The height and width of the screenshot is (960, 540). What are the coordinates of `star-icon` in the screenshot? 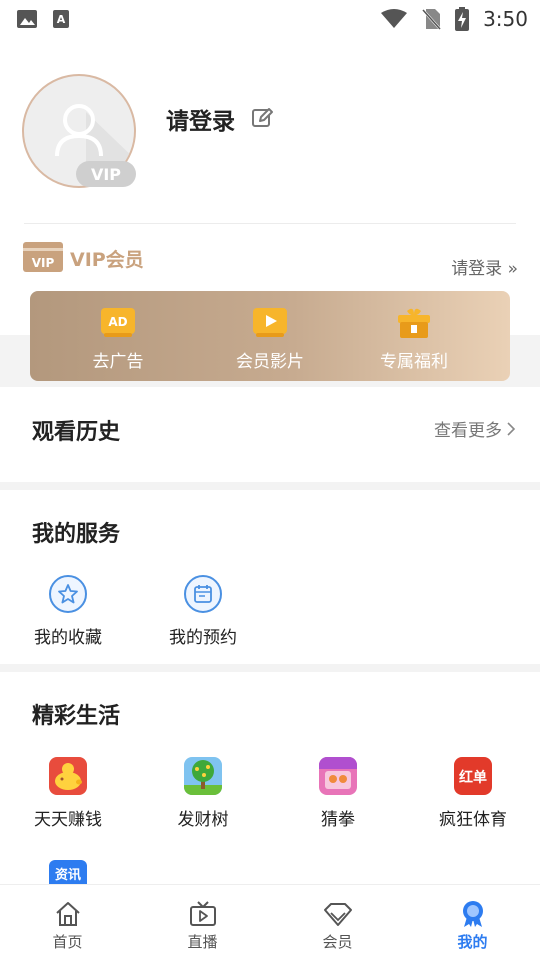 It's located at (68, 594).